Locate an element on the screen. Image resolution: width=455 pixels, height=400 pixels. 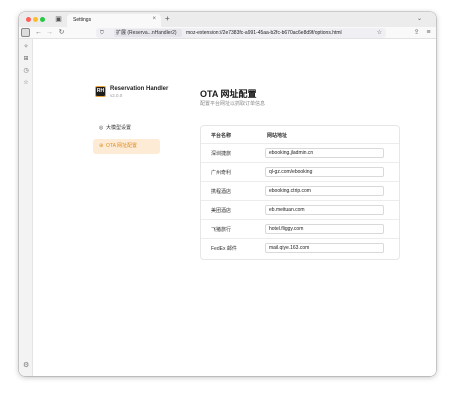
history-icon: ◷ is located at coordinates (26, 71).